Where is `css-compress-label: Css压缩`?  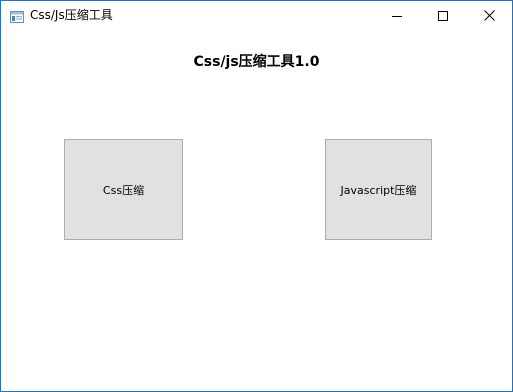 css-compress-label: Css压缩 is located at coordinates (123, 190).